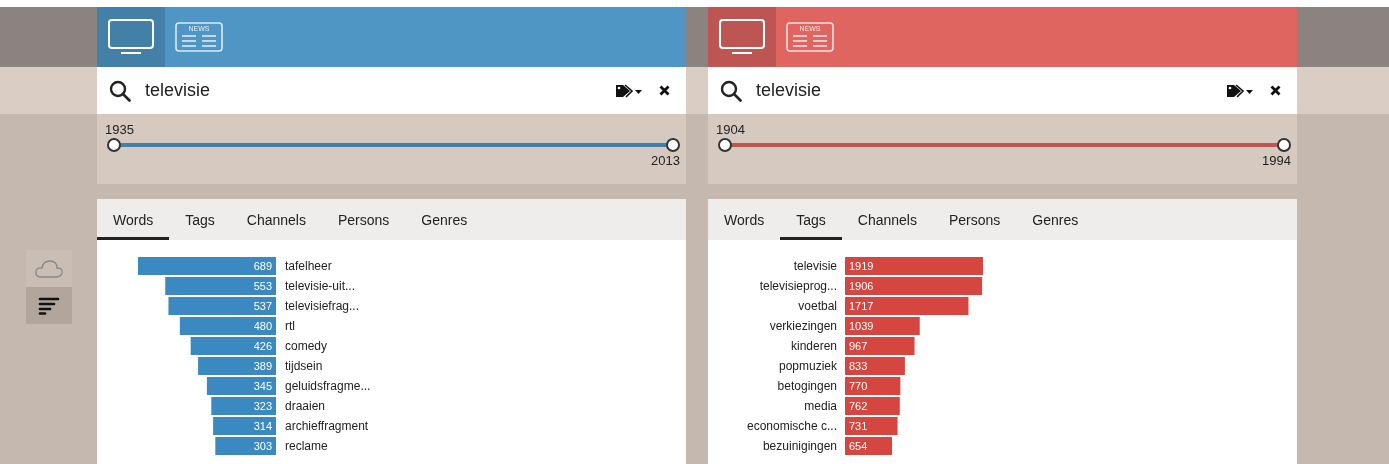 The width and height of the screenshot is (1389, 464). What do you see at coordinates (858, 346) in the screenshot?
I see `bar-value: 967` at bounding box center [858, 346].